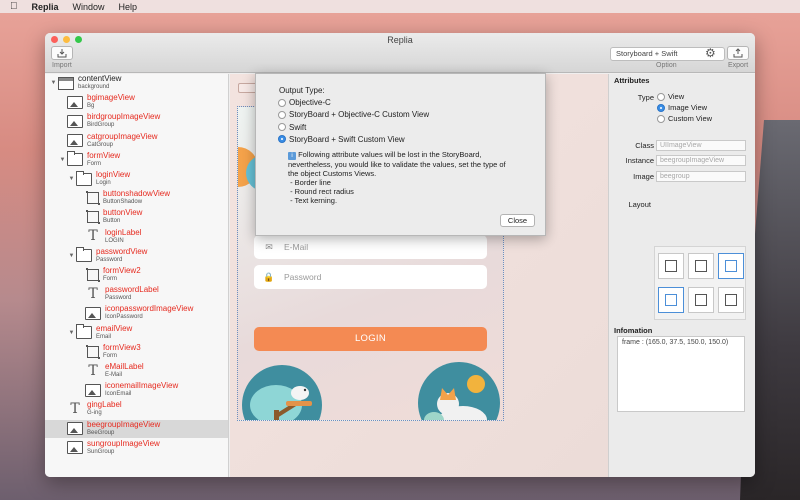  What do you see at coordinates (62, 65) in the screenshot?
I see `import-label: Import` at bounding box center [62, 65].